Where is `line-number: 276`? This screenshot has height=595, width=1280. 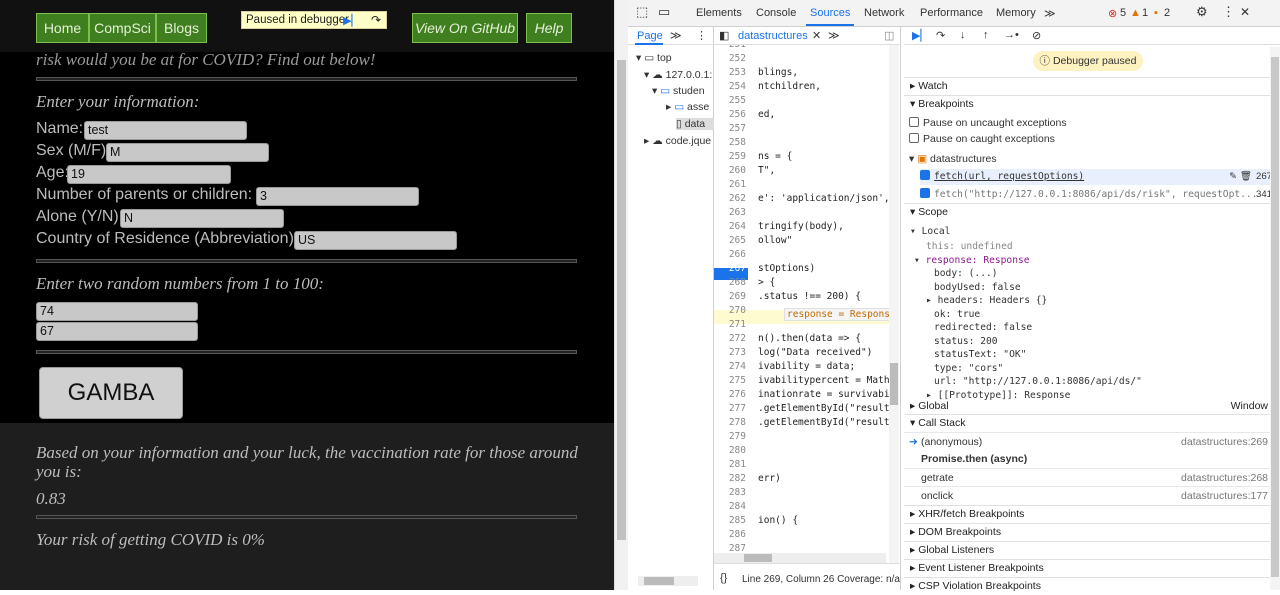
line-number: 276 is located at coordinates (731, 394).